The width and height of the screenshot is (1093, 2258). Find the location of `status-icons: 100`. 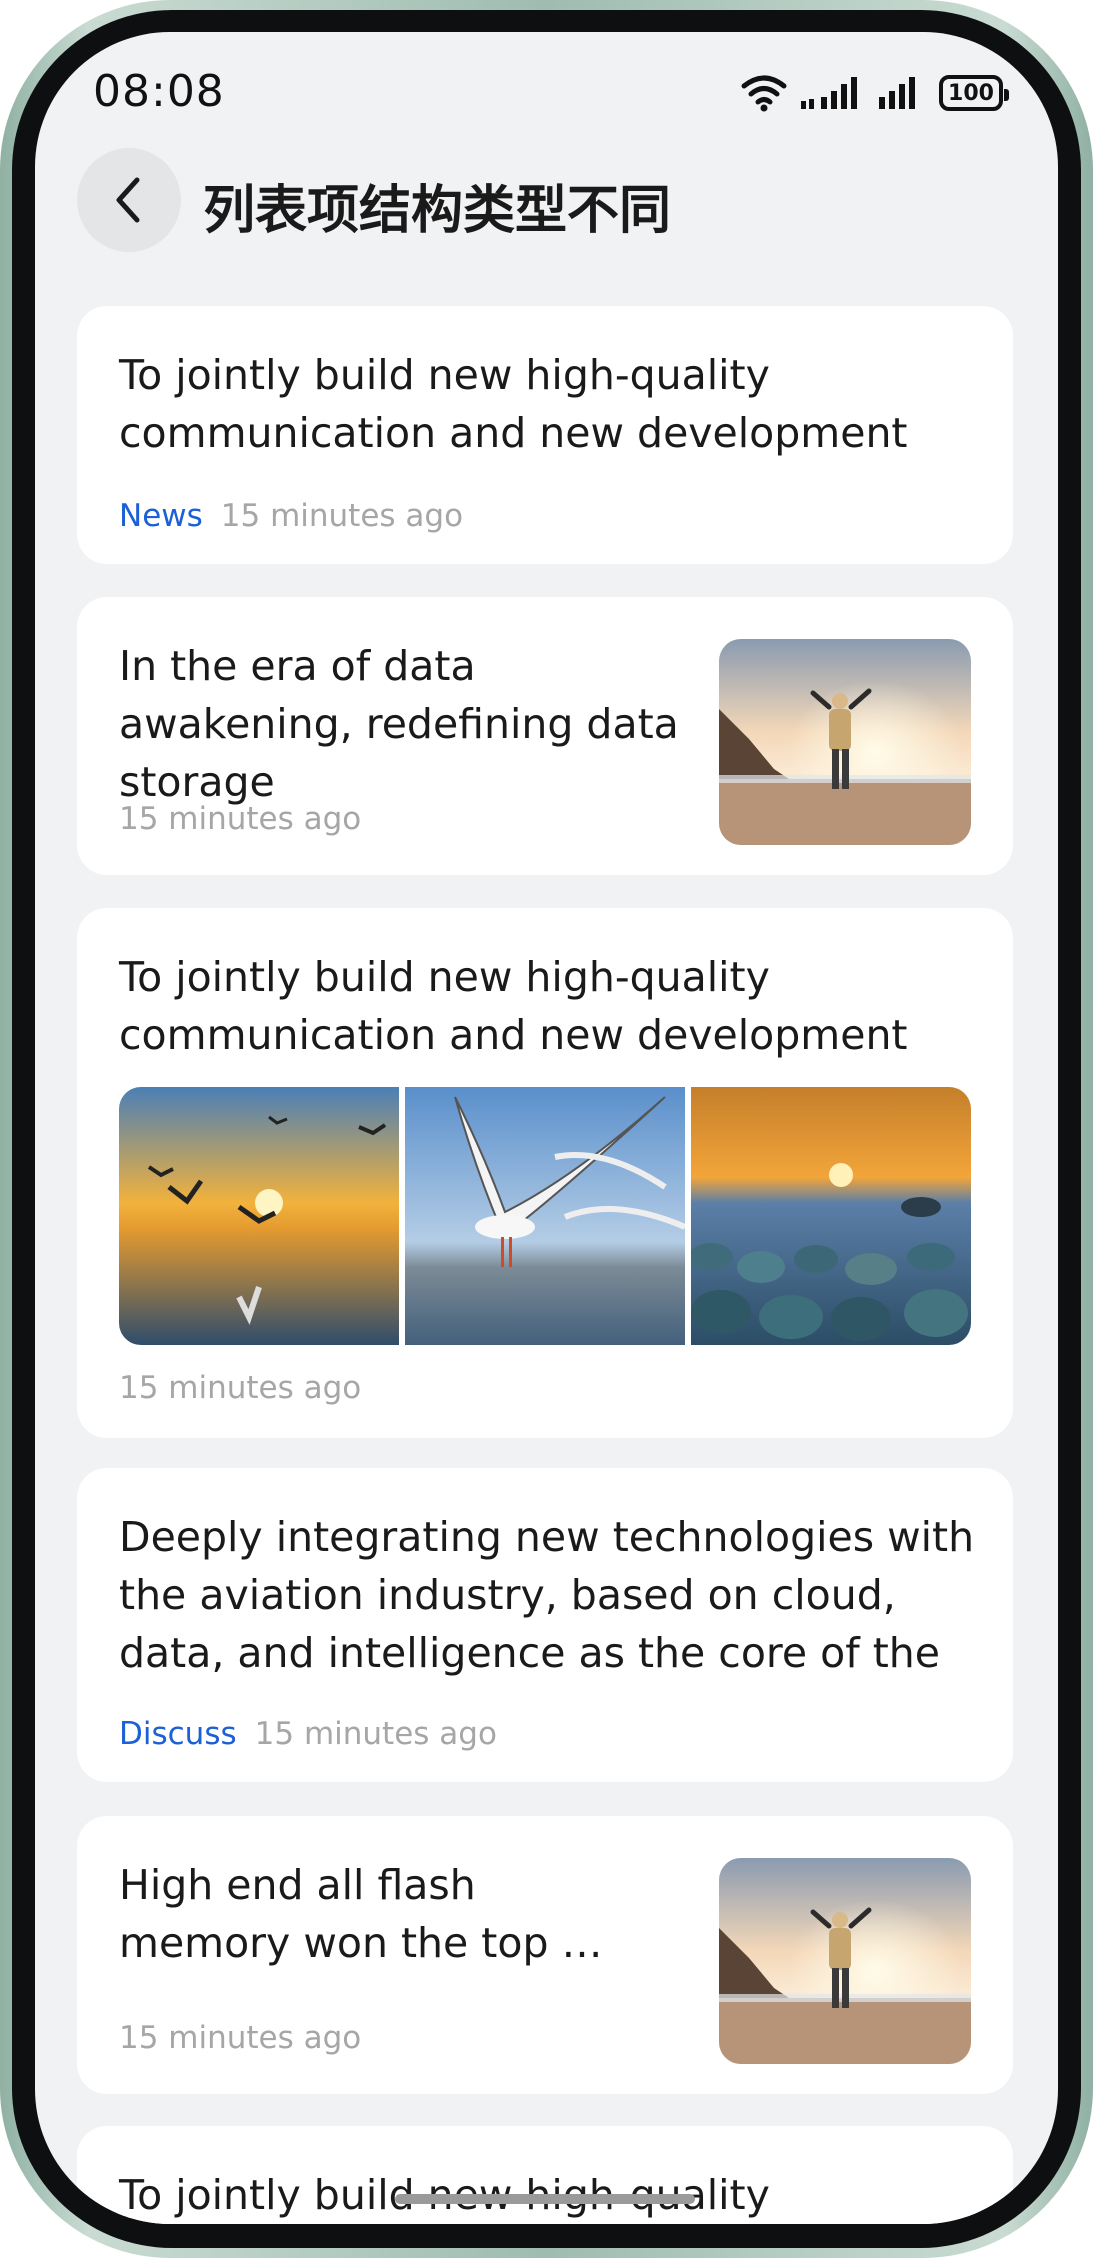

status-icons: 100 is located at coordinates (875, 93).